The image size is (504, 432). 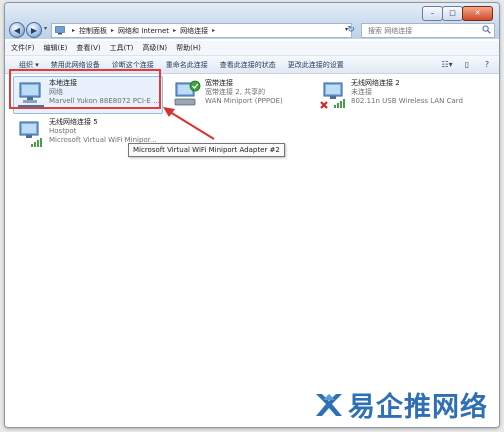 I want to click on help-icon: ?, so click(x=487, y=64).